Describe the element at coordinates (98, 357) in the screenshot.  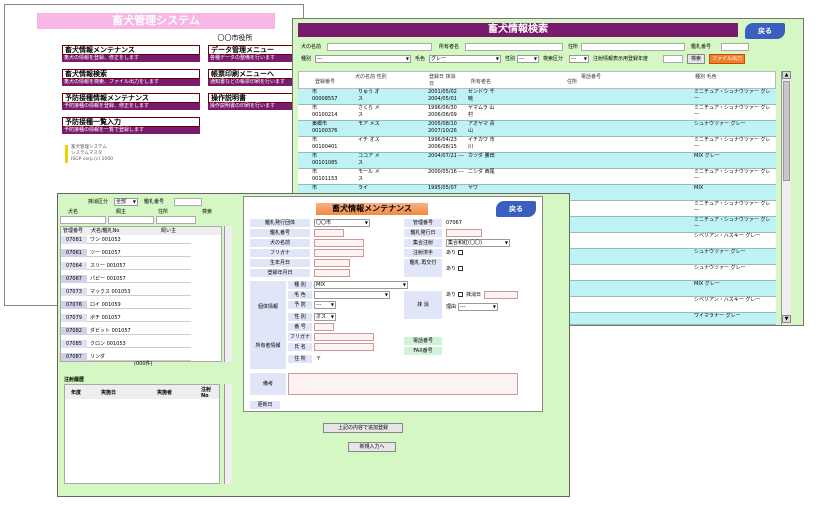
I see `list-item-name: リンダ` at that location.